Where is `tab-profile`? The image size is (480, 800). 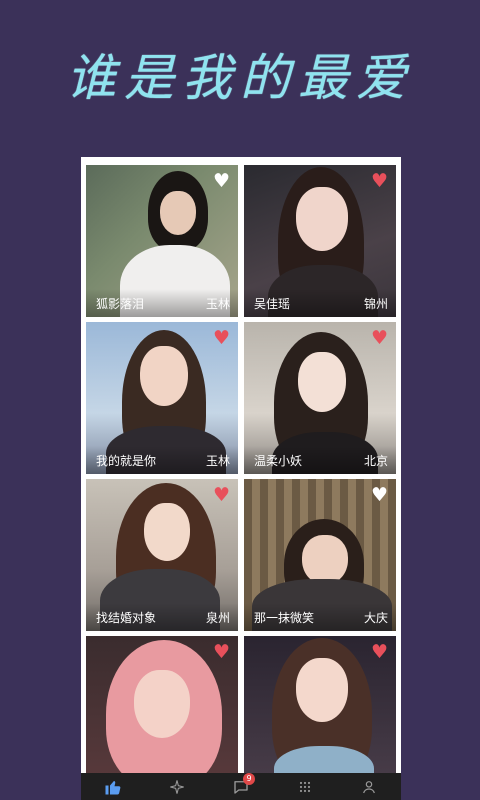 tab-profile is located at coordinates (369, 786).